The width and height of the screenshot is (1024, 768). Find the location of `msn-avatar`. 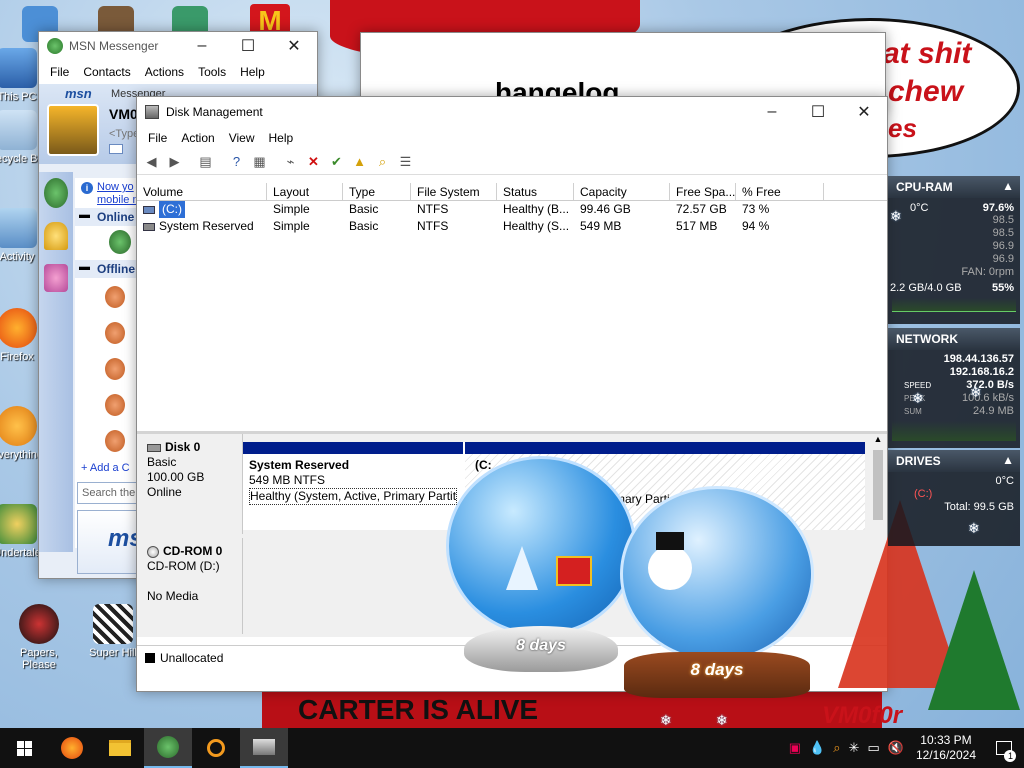

msn-avatar is located at coordinates (73, 130).